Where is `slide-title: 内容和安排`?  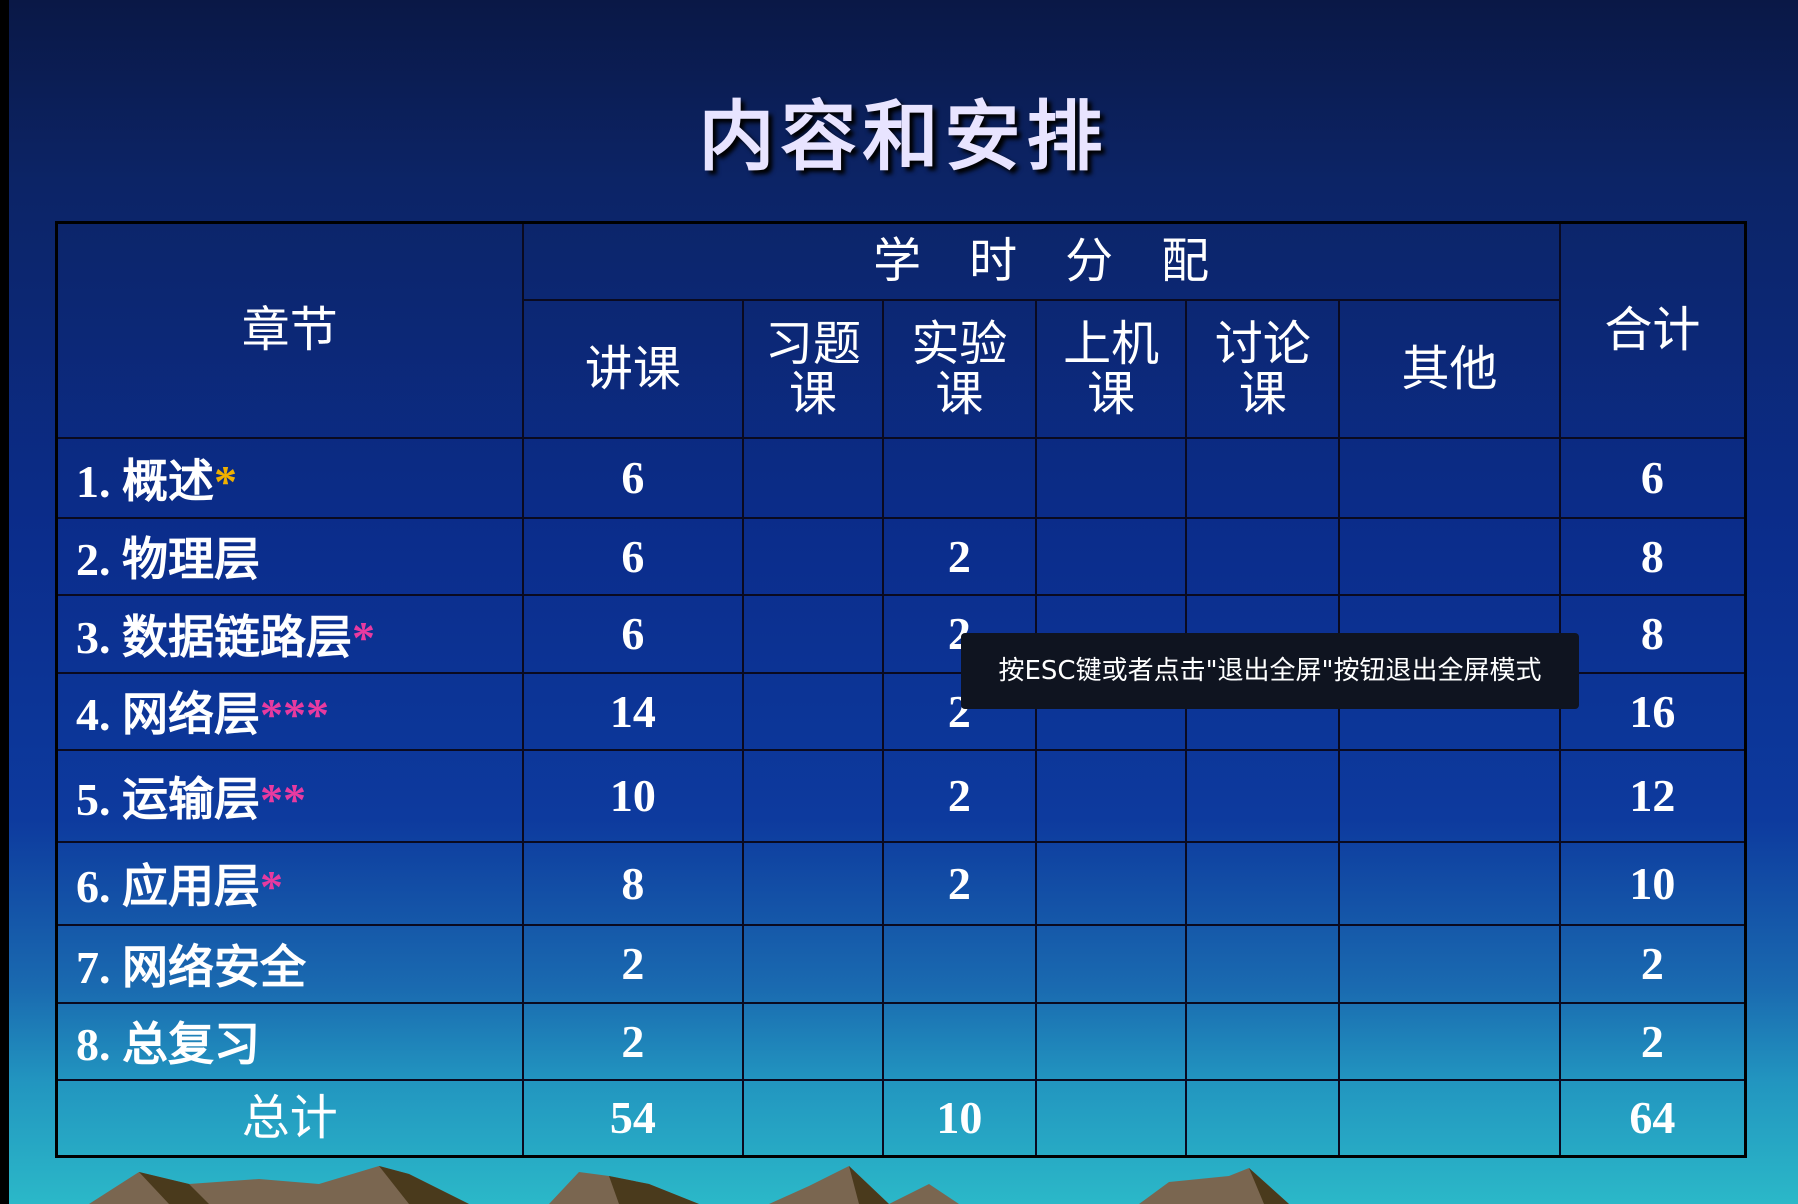
slide-title: 内容和安排 is located at coordinates (903, 136).